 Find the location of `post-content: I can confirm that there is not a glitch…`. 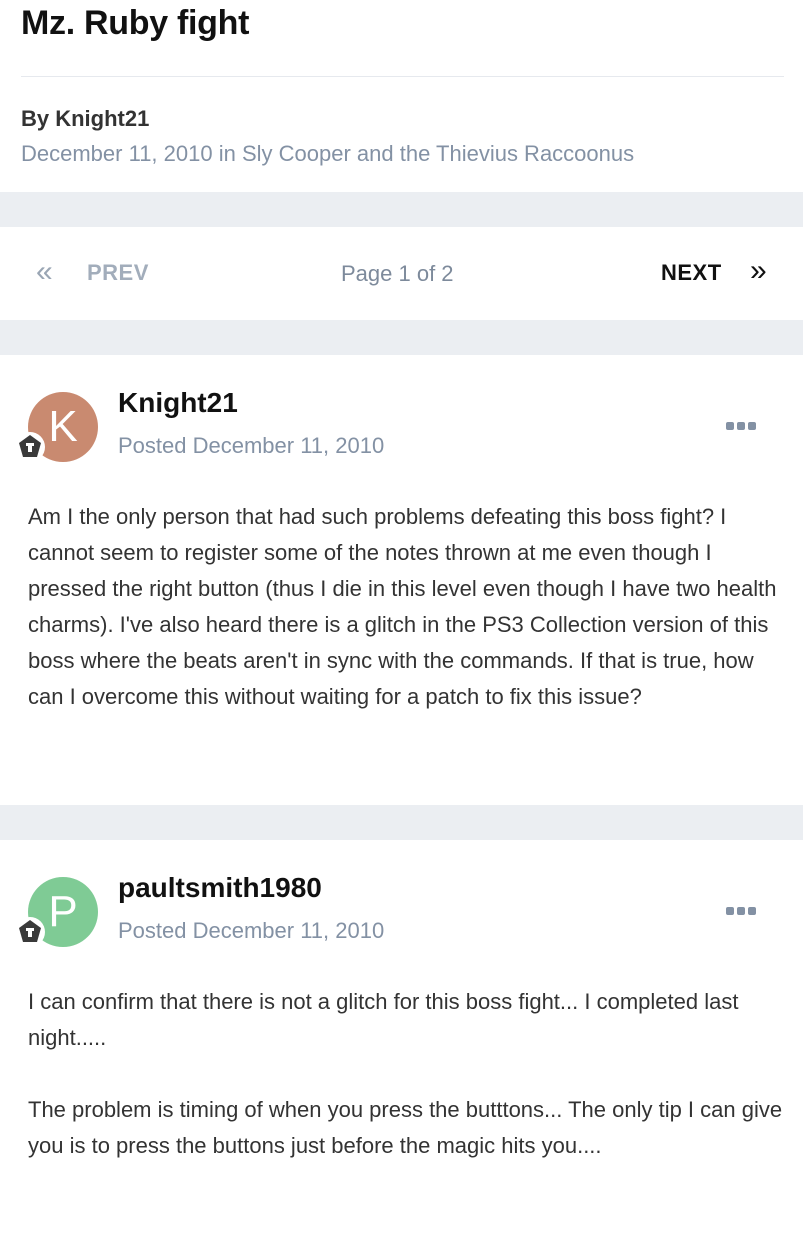

post-content: I can confirm that there is not a glitch… is located at coordinates (408, 1074).